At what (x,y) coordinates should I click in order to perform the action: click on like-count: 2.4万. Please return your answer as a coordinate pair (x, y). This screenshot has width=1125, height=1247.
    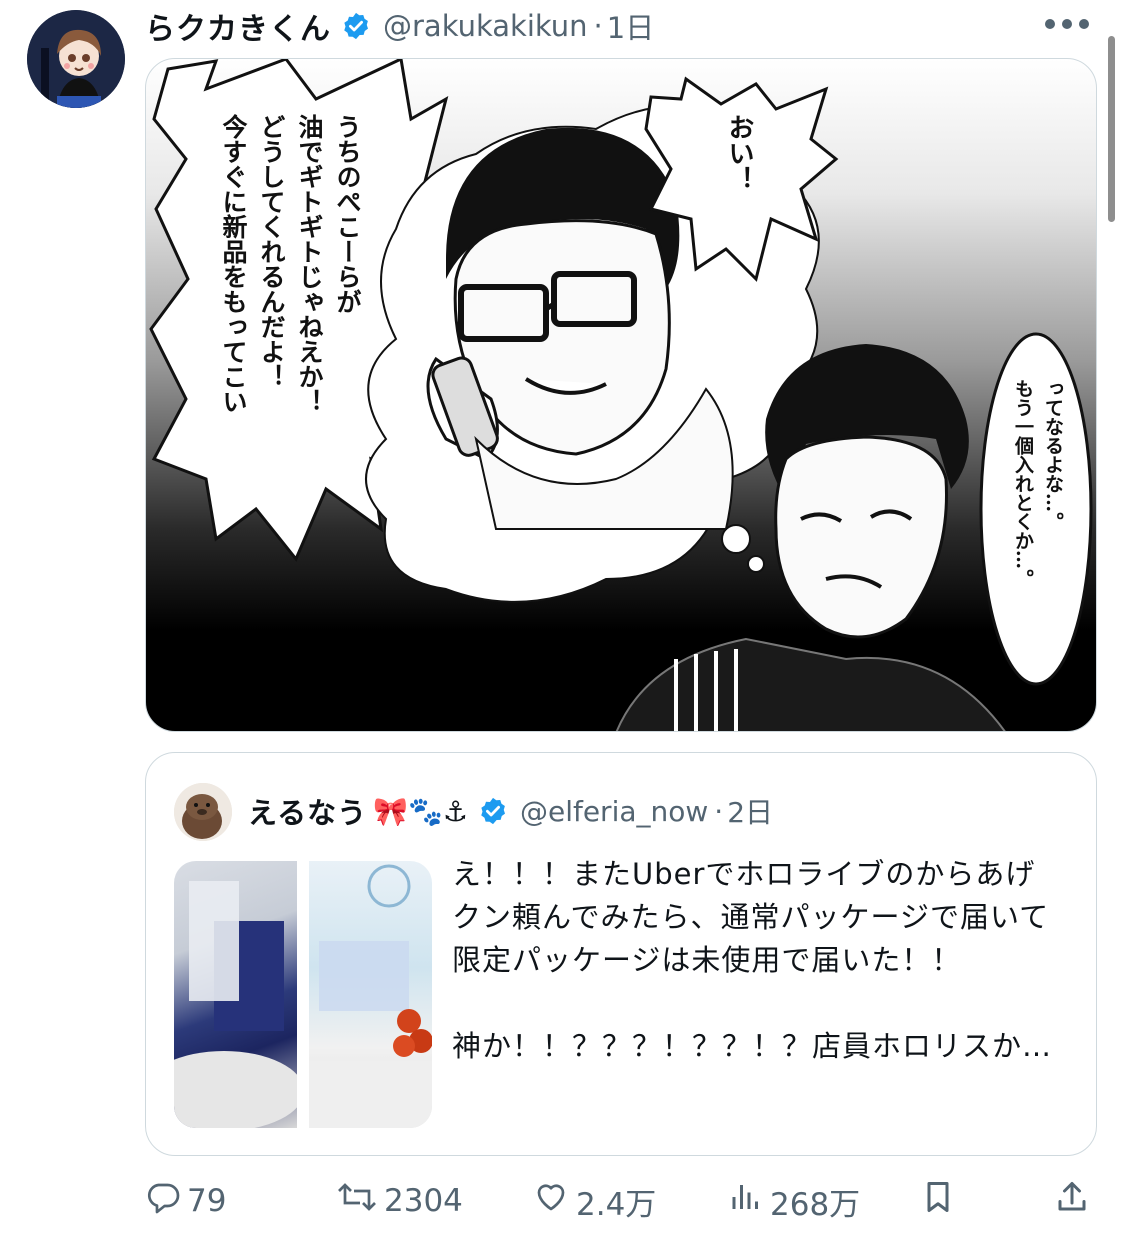
    Looking at the image, I should click on (616, 1204).